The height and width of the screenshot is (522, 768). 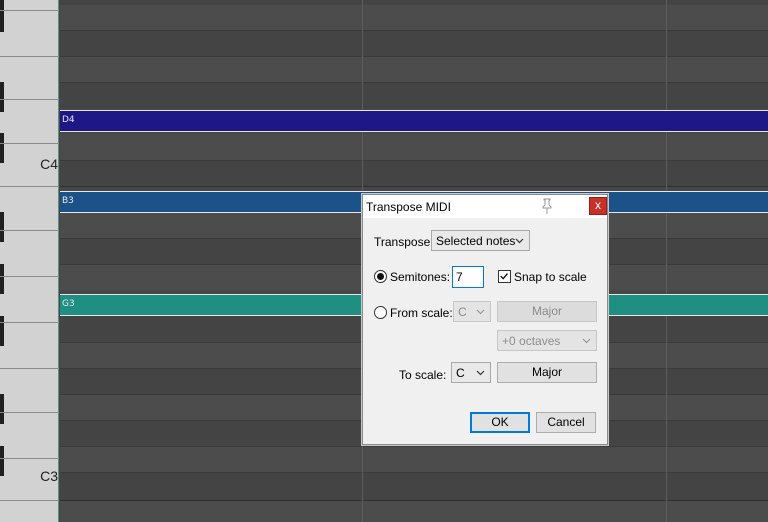 What do you see at coordinates (420, 277) in the screenshot?
I see `semitones-label: Semitones:` at bounding box center [420, 277].